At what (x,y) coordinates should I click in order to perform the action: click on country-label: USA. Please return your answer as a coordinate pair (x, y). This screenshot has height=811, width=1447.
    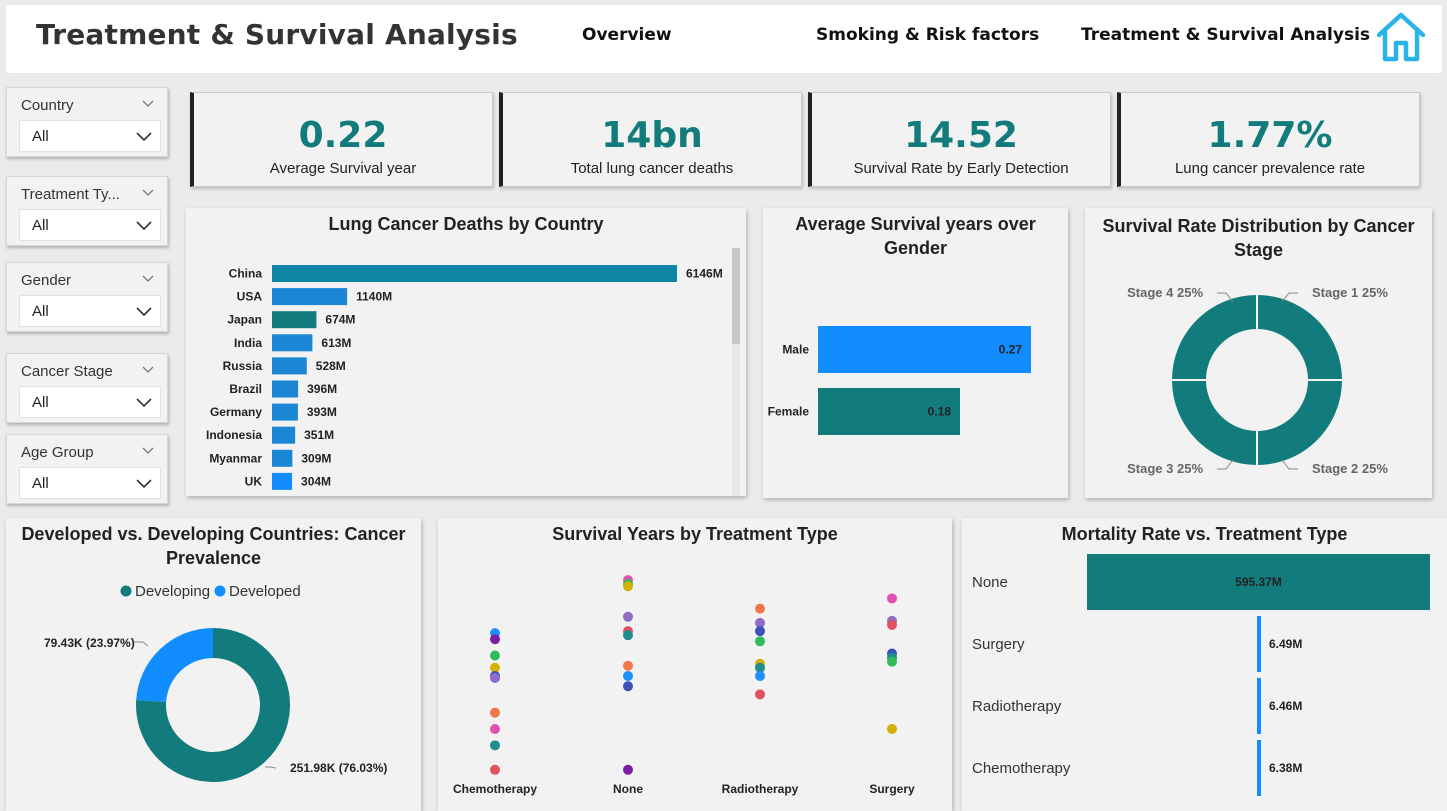
    Looking at the image, I should click on (250, 297).